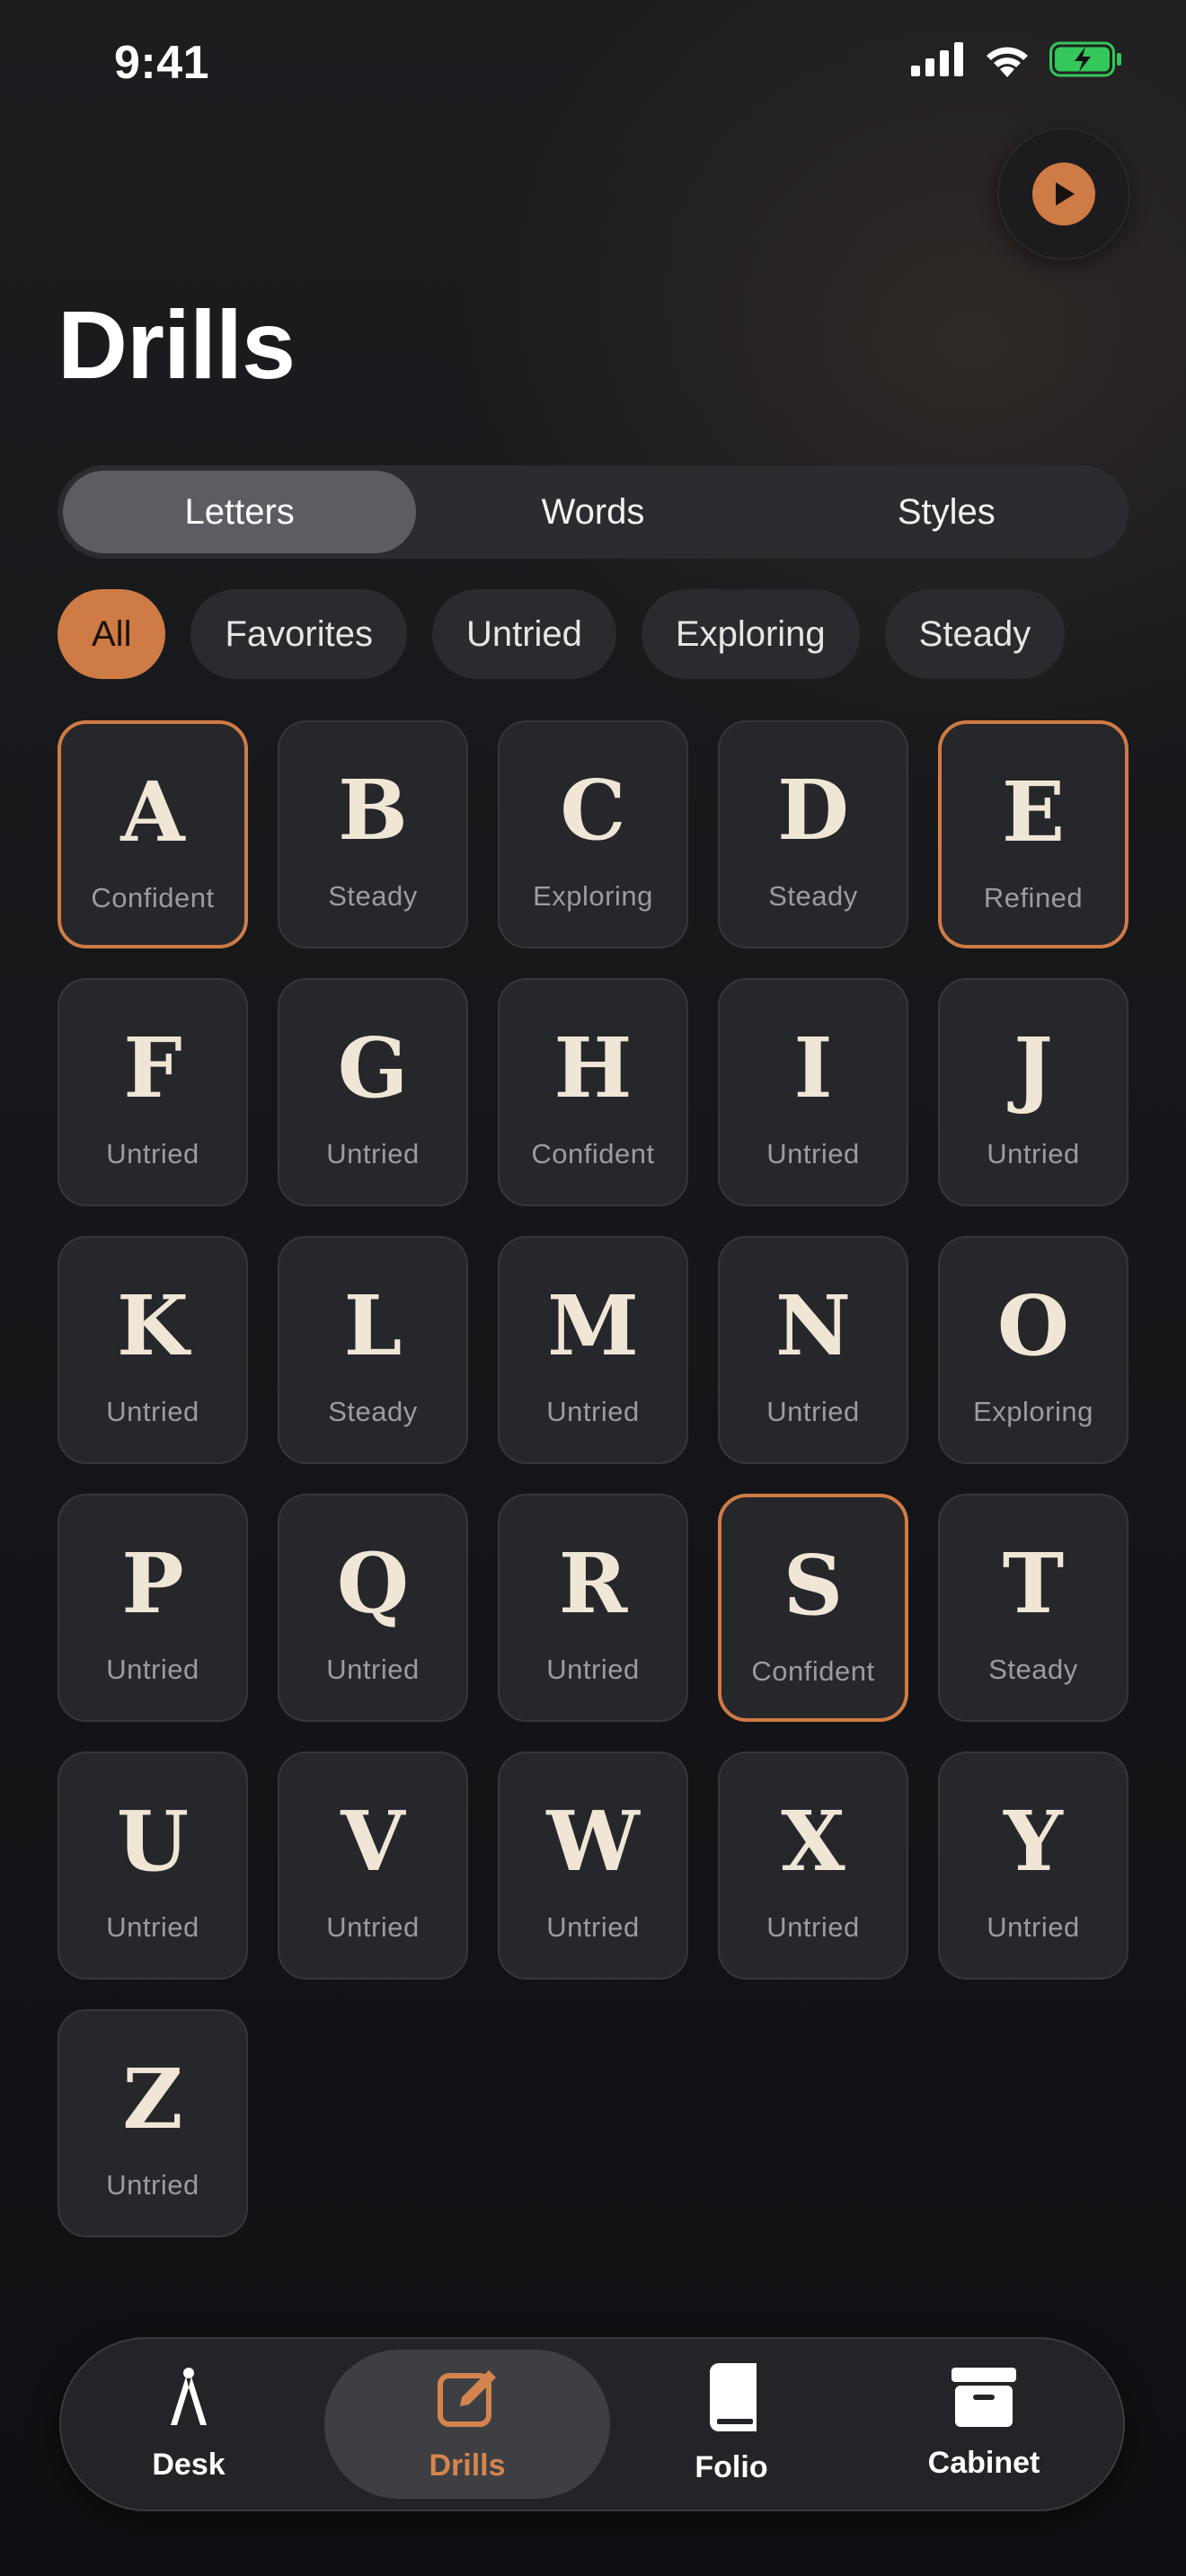 The image size is (1186, 2576). I want to click on letter-tile-q: Q Untried, so click(373, 1608).